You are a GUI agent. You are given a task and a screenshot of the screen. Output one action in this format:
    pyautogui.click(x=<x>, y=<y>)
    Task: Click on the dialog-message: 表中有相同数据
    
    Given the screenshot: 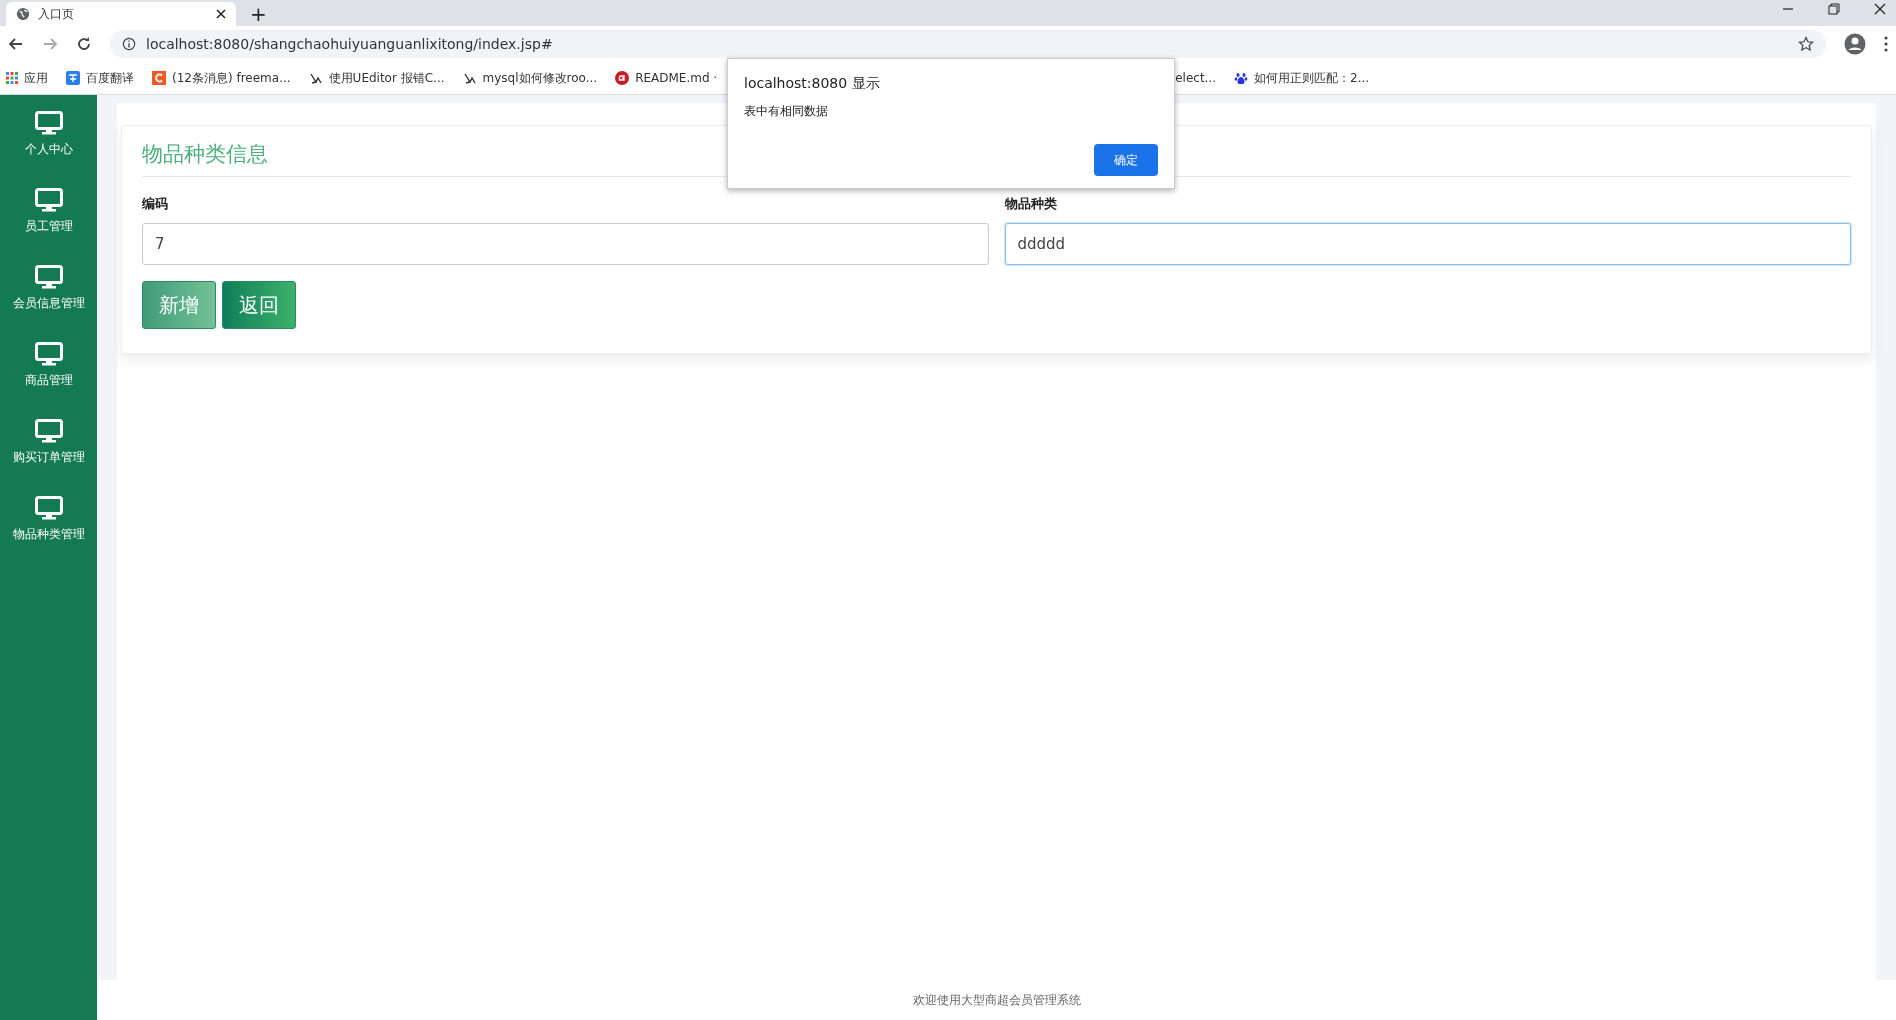 What is the action you would take?
    pyautogui.click(x=786, y=111)
    